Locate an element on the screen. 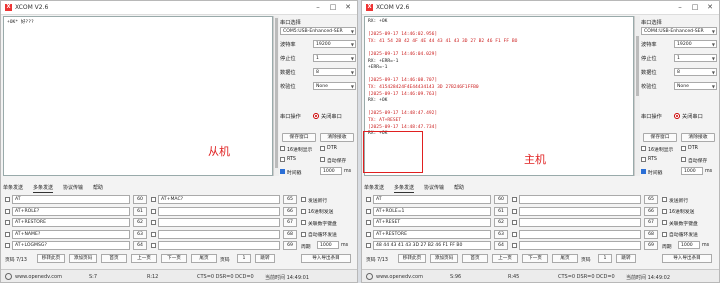 Image resolution: width=720 pixels, height=283 pixels. send-button: 63 is located at coordinates (140, 234).